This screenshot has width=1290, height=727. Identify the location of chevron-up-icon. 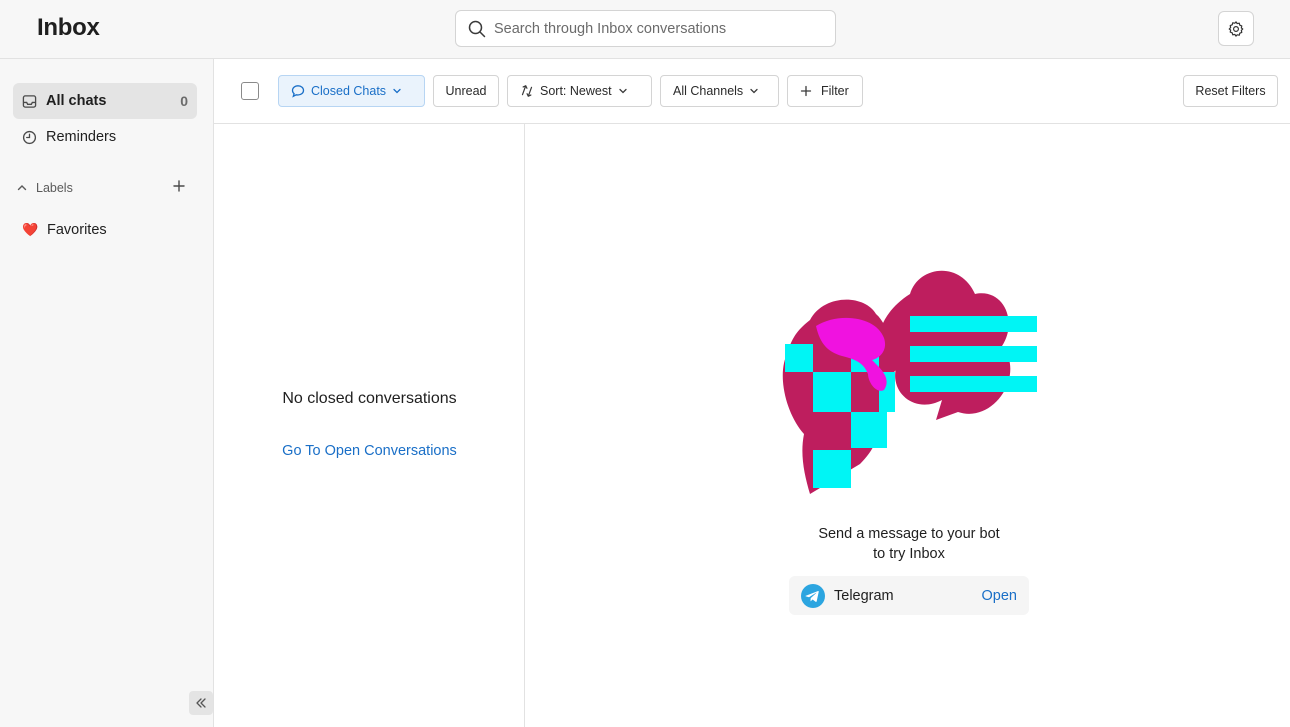
(22, 188).